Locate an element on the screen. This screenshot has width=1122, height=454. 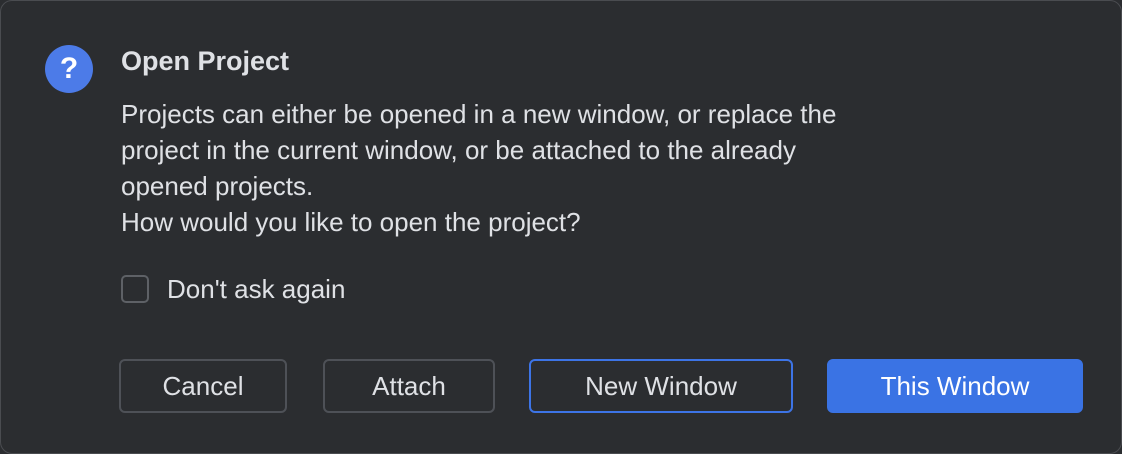
cancel-button: Cancel is located at coordinates (203, 386).